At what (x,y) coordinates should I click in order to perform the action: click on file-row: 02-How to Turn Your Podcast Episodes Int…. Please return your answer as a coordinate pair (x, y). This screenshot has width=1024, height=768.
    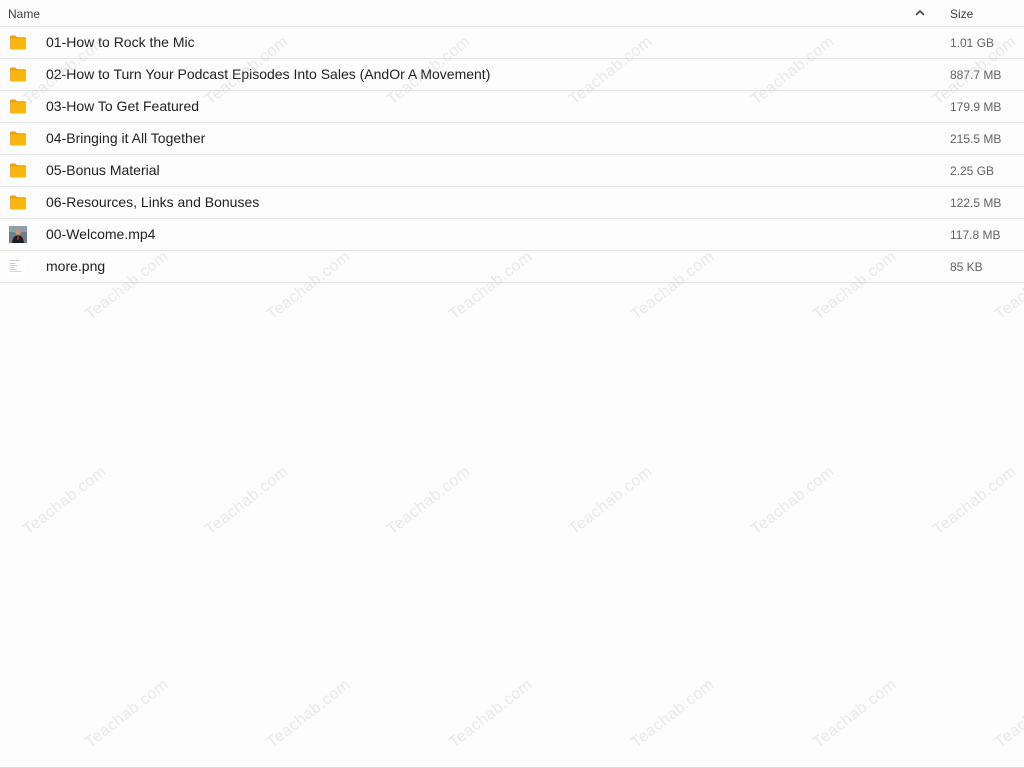
    Looking at the image, I should click on (512, 75).